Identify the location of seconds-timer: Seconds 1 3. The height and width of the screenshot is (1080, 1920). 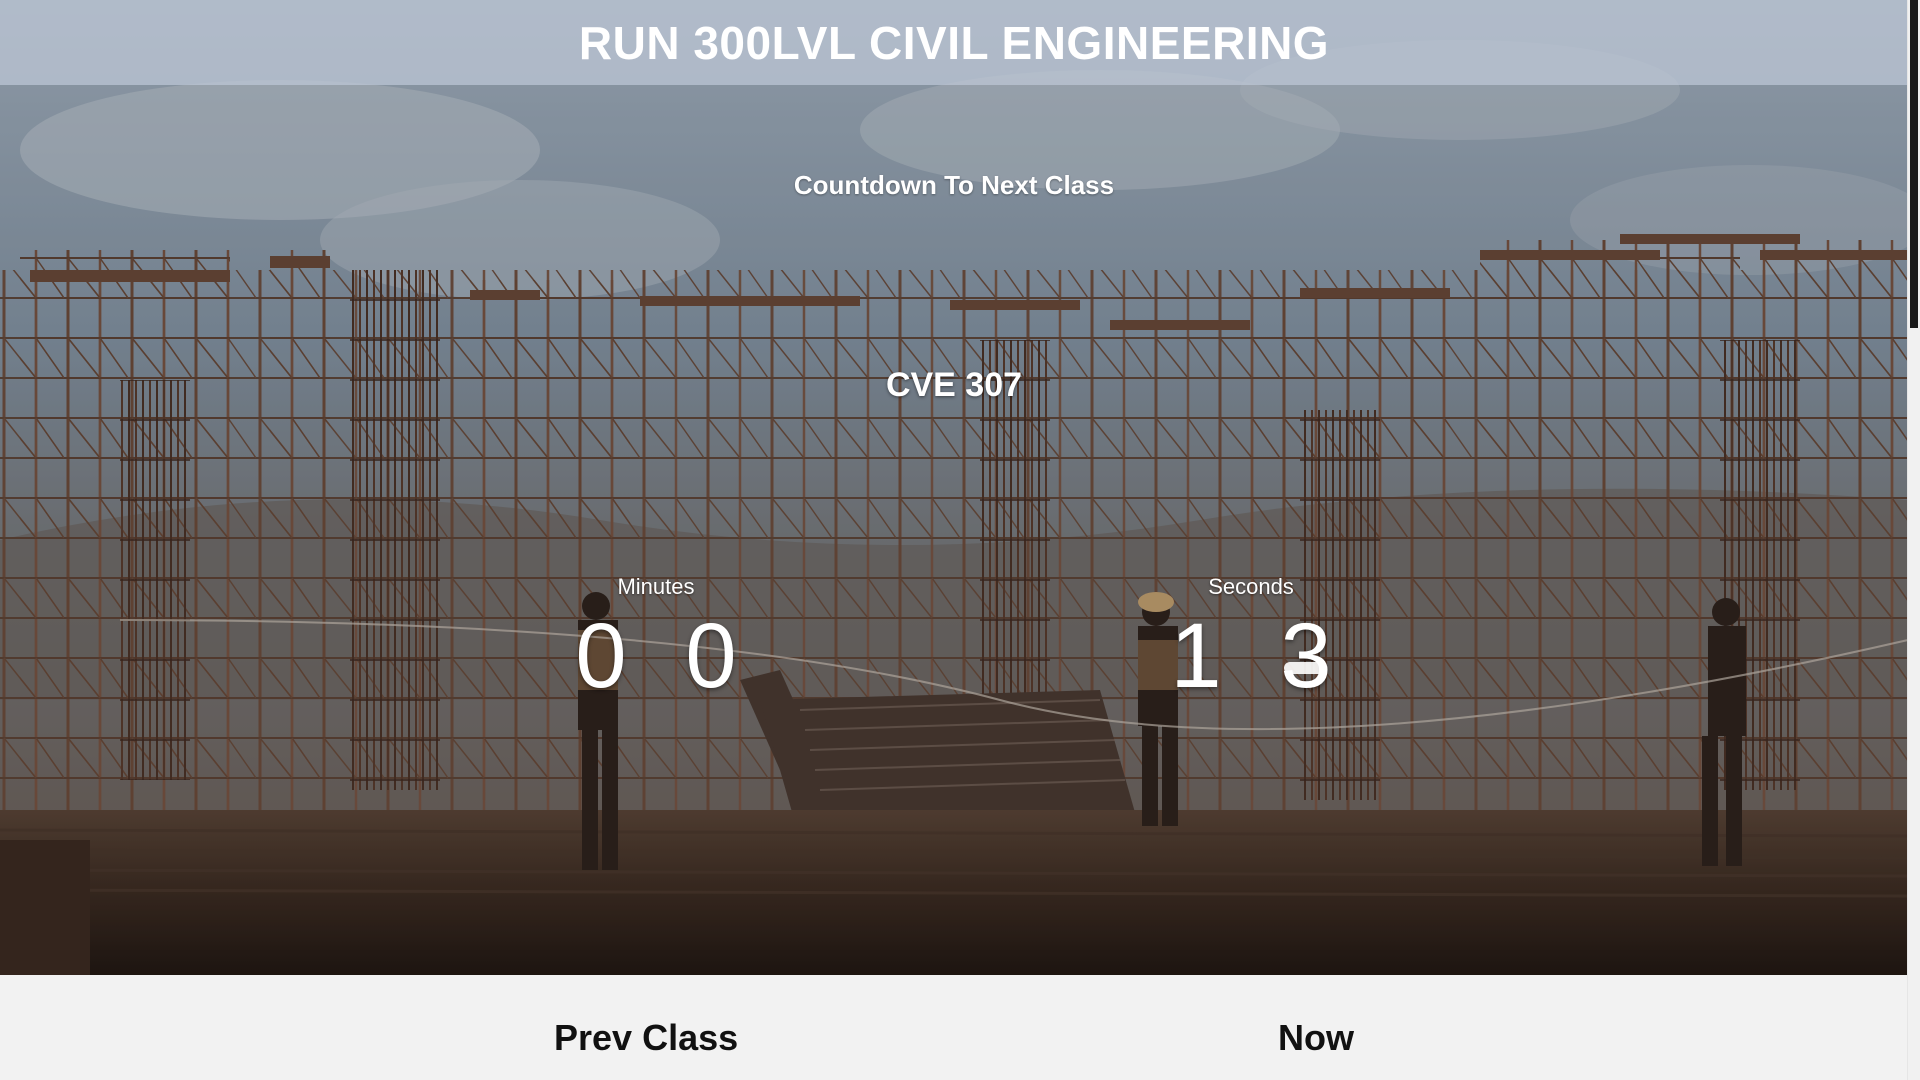
(1251, 639).